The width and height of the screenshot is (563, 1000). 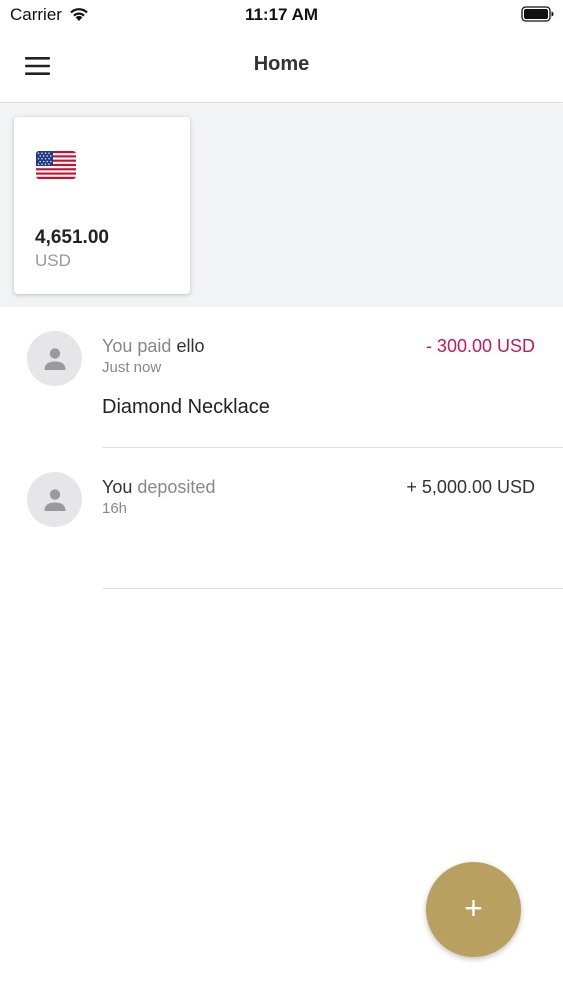 I want to click on transaction-prefix: You, so click(x=117, y=487).